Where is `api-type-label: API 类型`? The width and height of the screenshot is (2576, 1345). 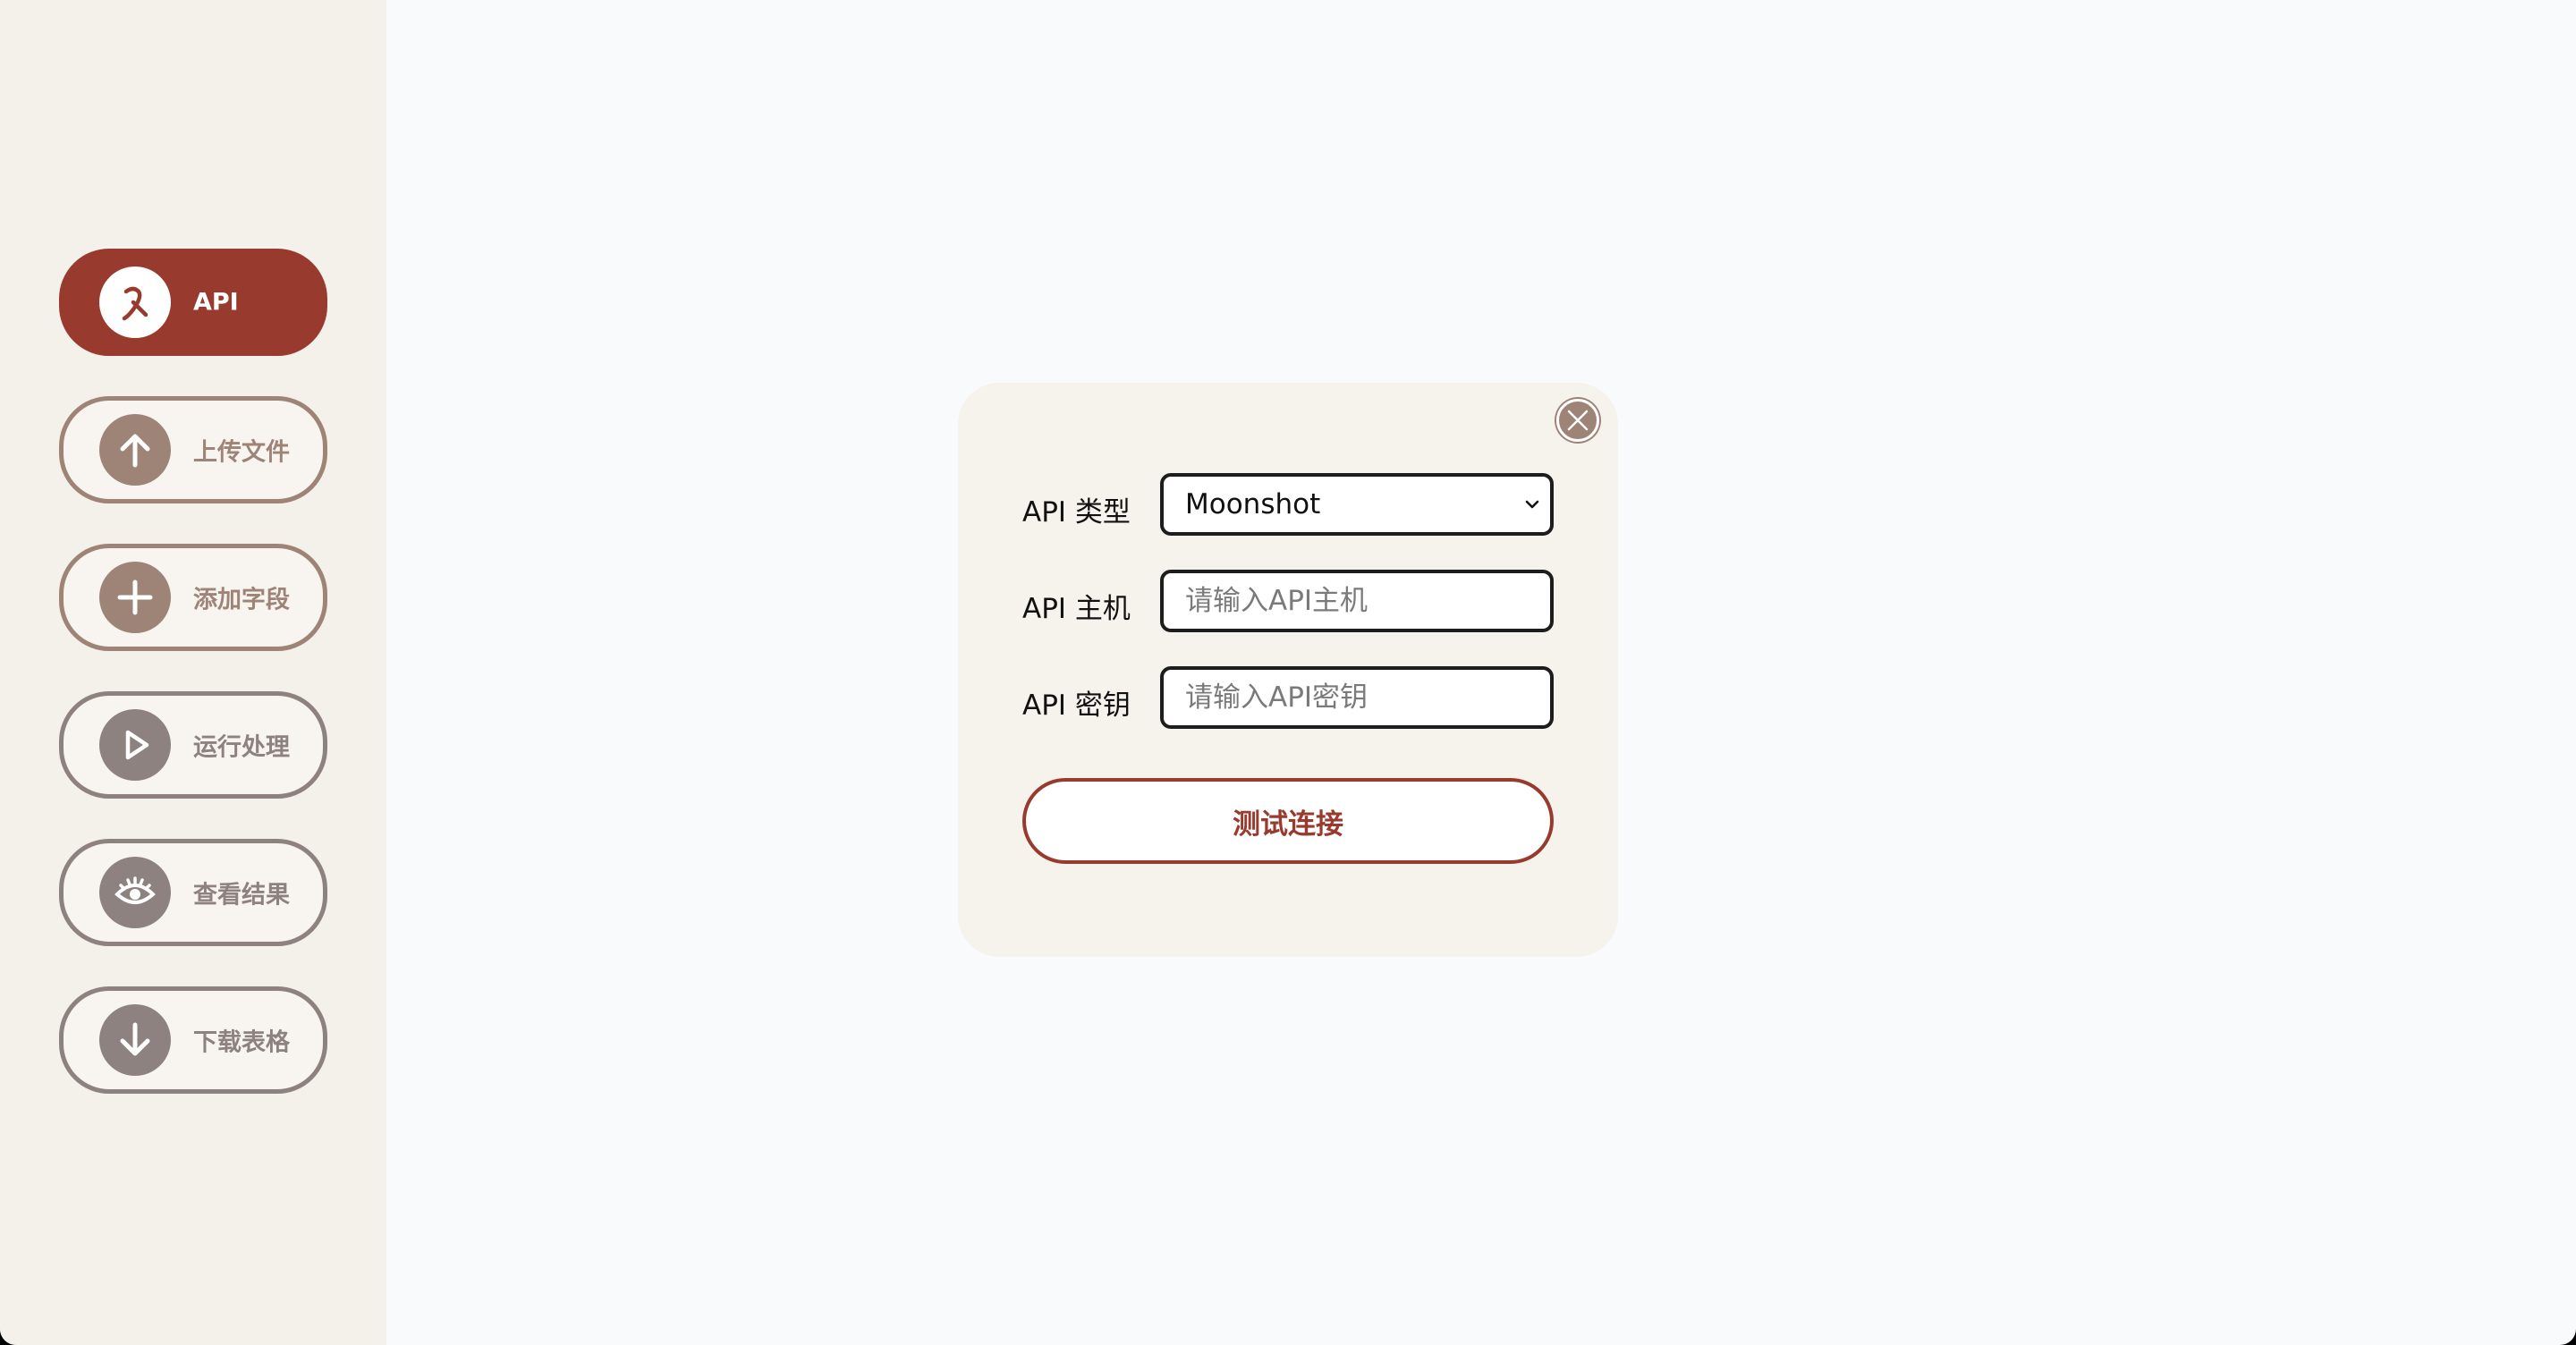 api-type-label: API 类型 is located at coordinates (1076, 512).